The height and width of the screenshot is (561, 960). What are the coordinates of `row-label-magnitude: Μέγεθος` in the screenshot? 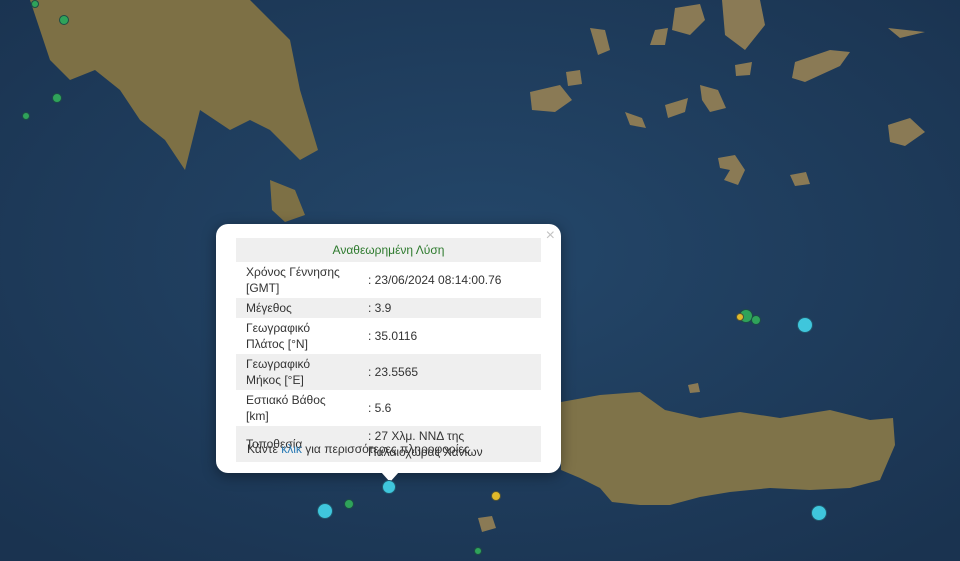 It's located at (297, 308).